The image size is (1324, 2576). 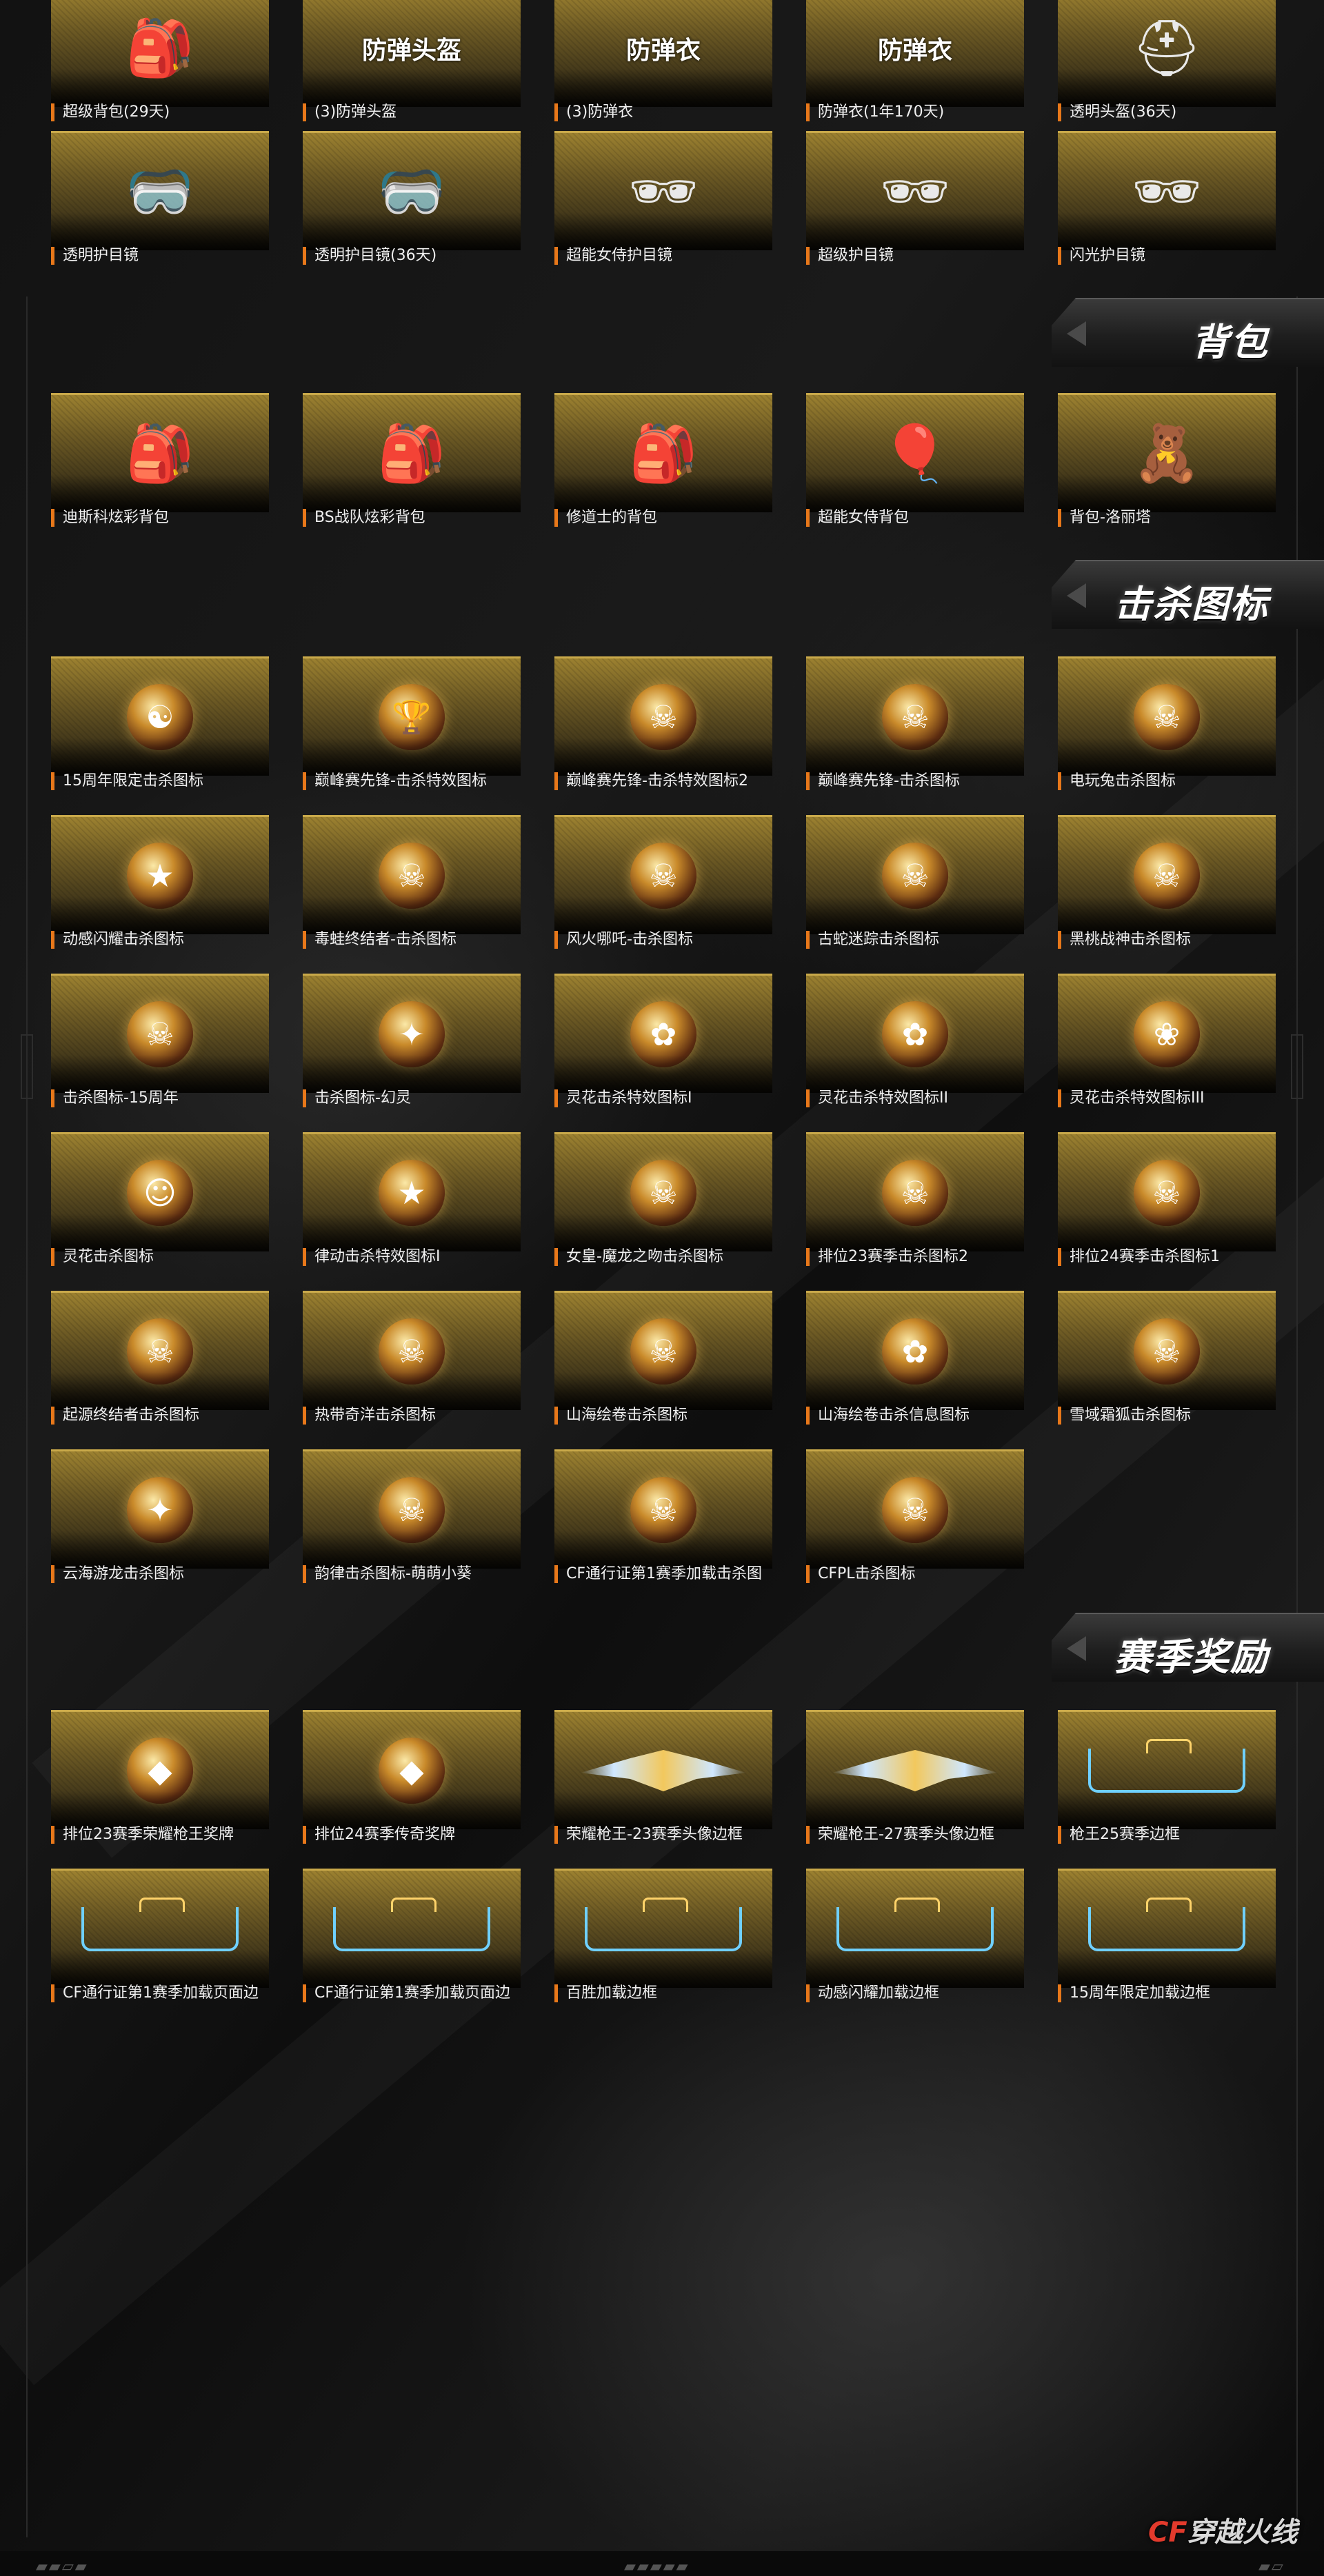 What do you see at coordinates (663, 1040) in the screenshot?
I see `item-tile: ✿ 灵花击杀特效图标I` at bounding box center [663, 1040].